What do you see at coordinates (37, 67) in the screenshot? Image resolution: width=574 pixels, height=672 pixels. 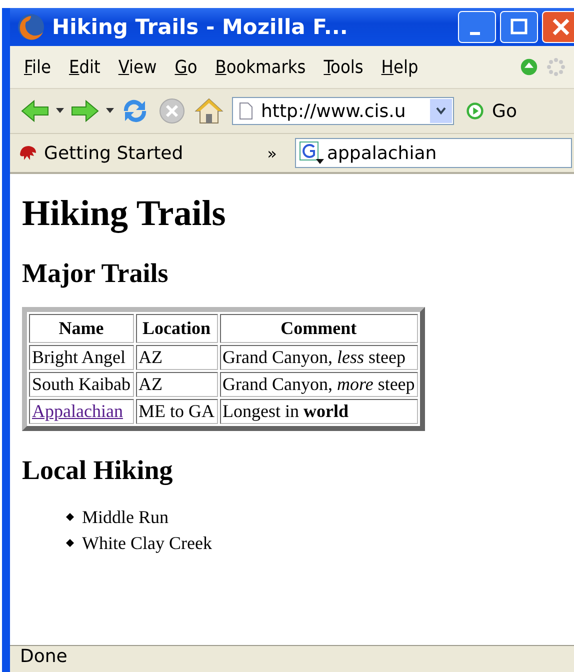 I see `menu-item: File` at bounding box center [37, 67].